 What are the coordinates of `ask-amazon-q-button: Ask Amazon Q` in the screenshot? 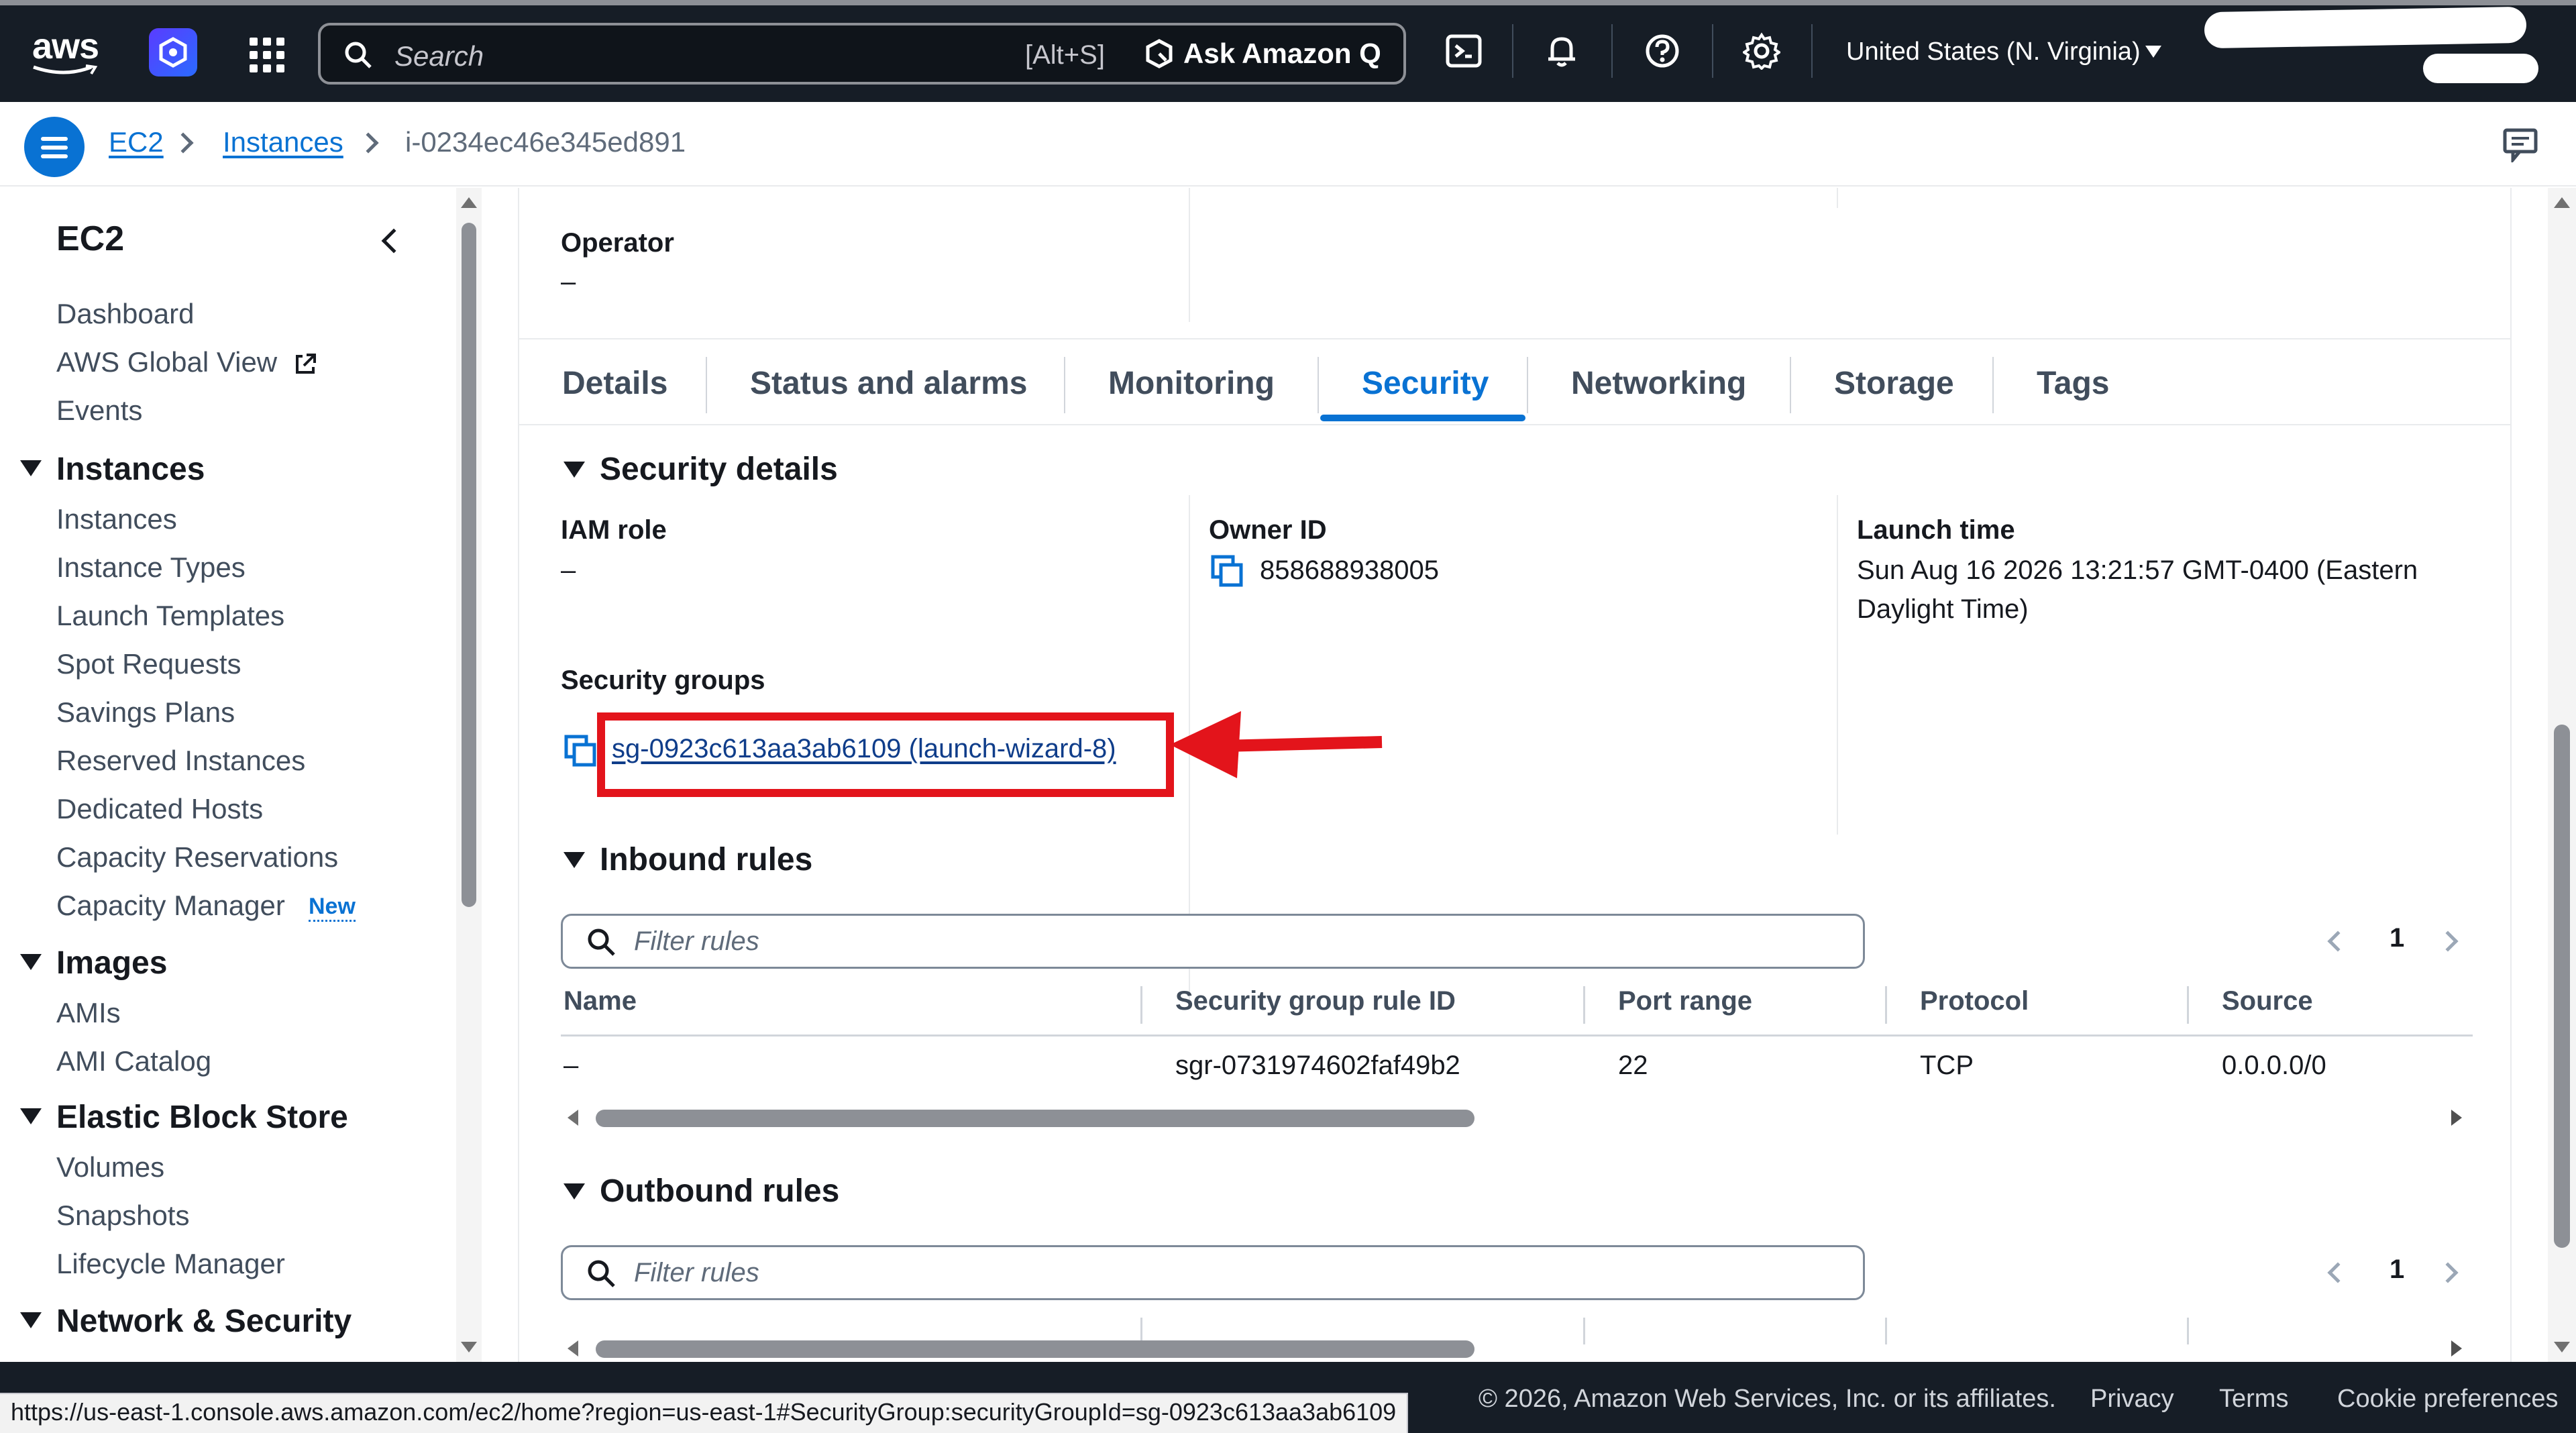 It's located at (1262, 54).